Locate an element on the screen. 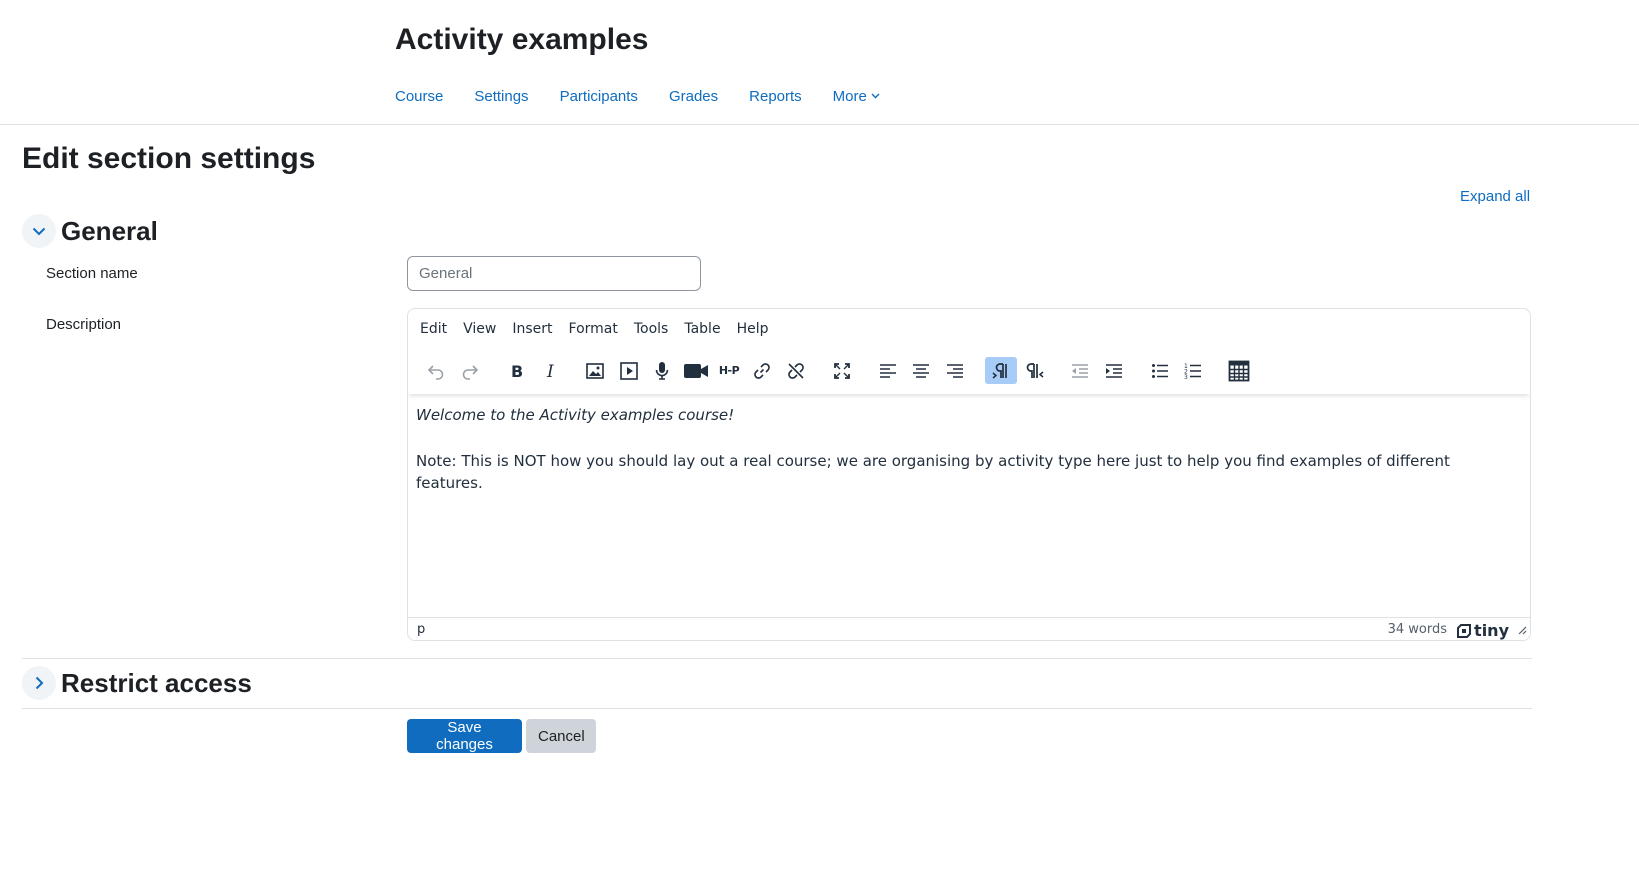 The image size is (1639, 884). outdent-icon is located at coordinates (1080, 370).